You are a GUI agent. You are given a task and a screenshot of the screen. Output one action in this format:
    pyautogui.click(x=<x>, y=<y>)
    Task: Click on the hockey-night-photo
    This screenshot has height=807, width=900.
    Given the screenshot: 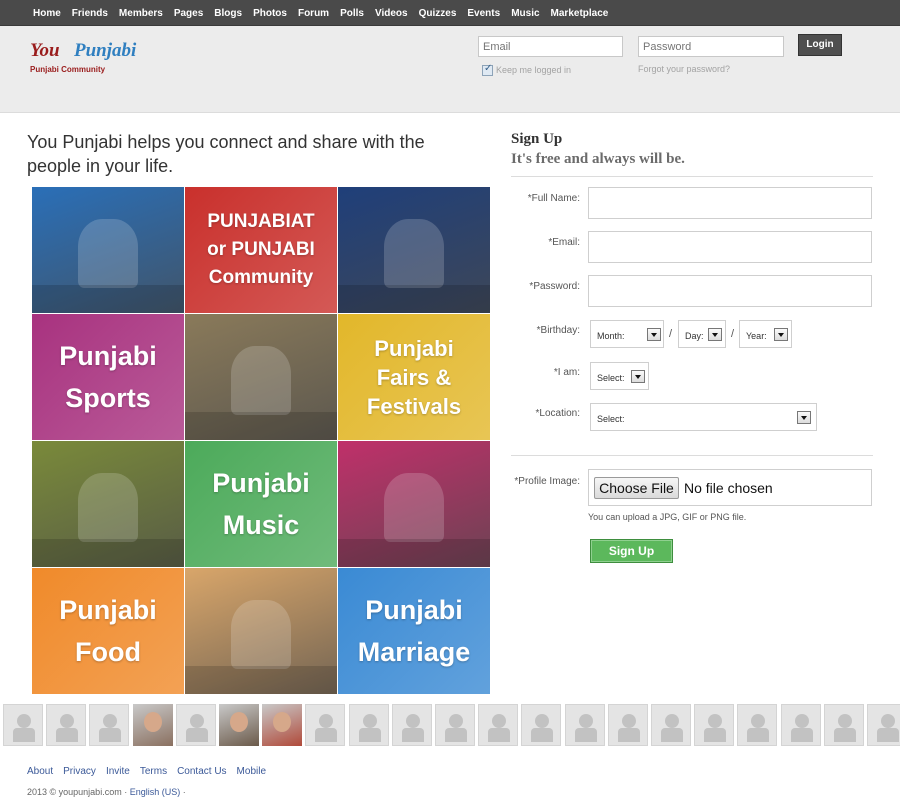 What is the action you would take?
    pyautogui.click(x=414, y=250)
    